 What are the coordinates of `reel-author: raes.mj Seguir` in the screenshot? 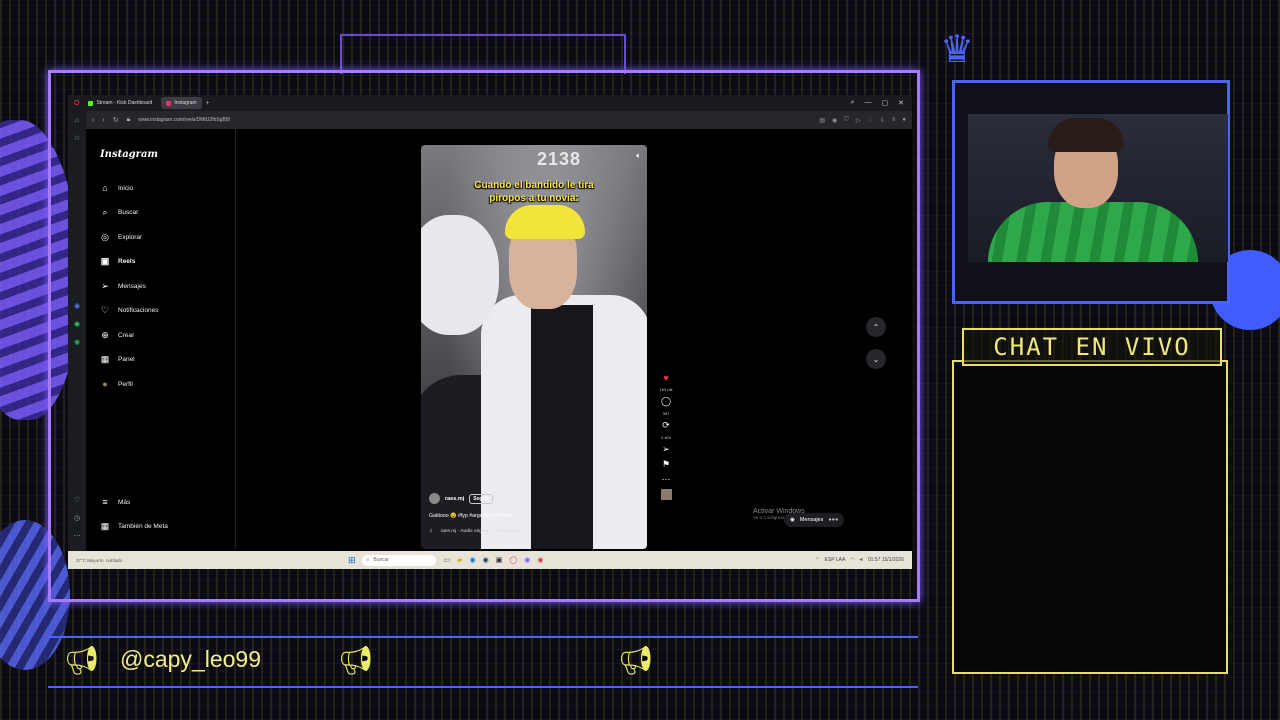 It's located at (461, 498).